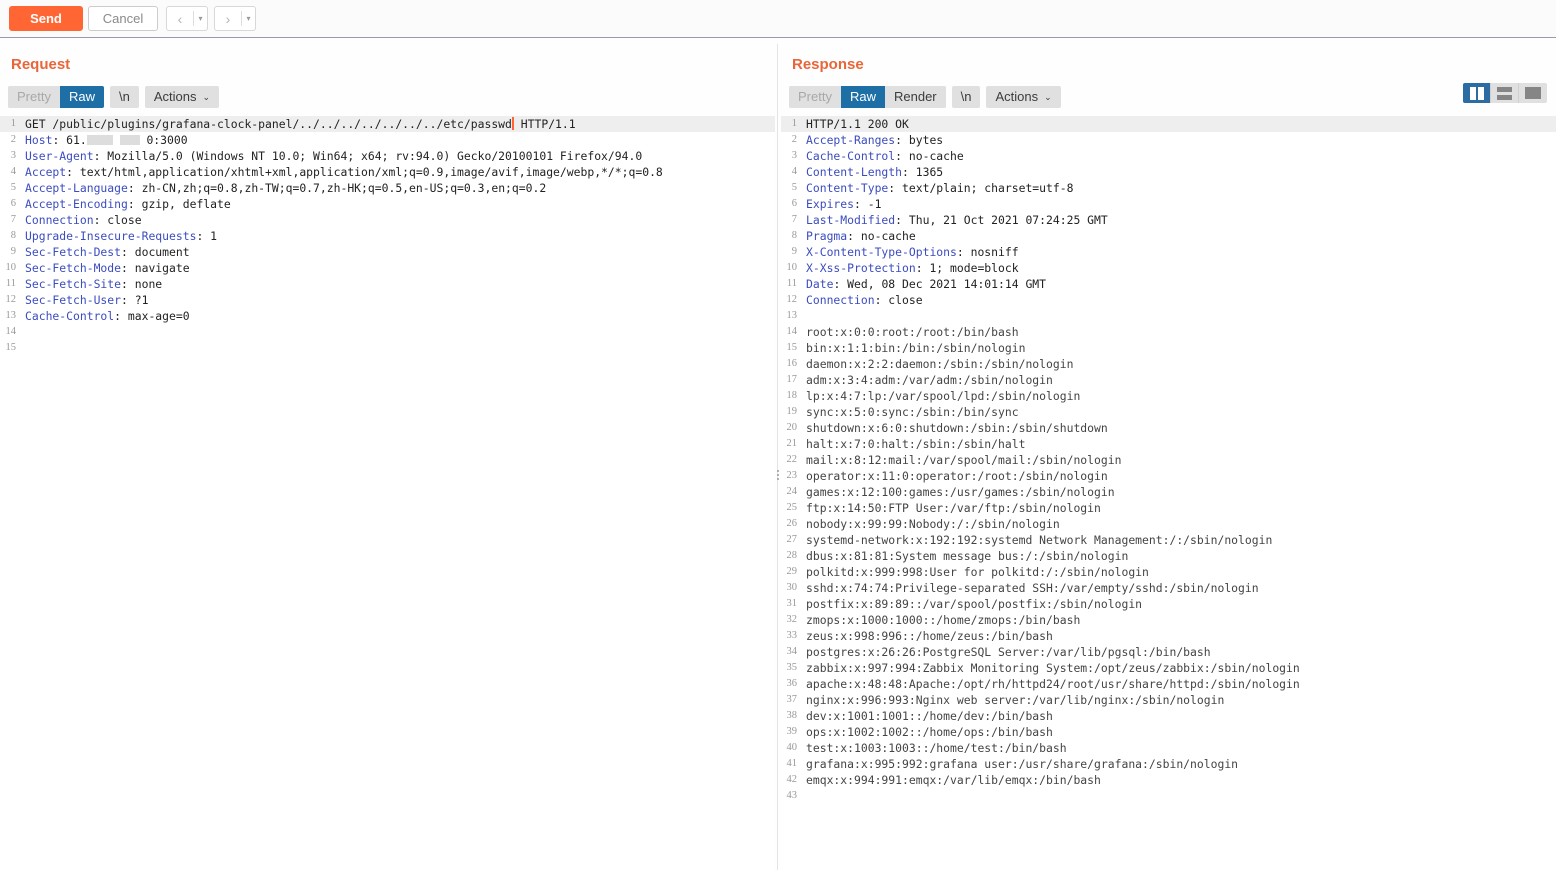 The width and height of the screenshot is (1556, 870). I want to click on editor-line: 5 Content-Type: text/plain; charset=utf-8, so click(1168, 188).